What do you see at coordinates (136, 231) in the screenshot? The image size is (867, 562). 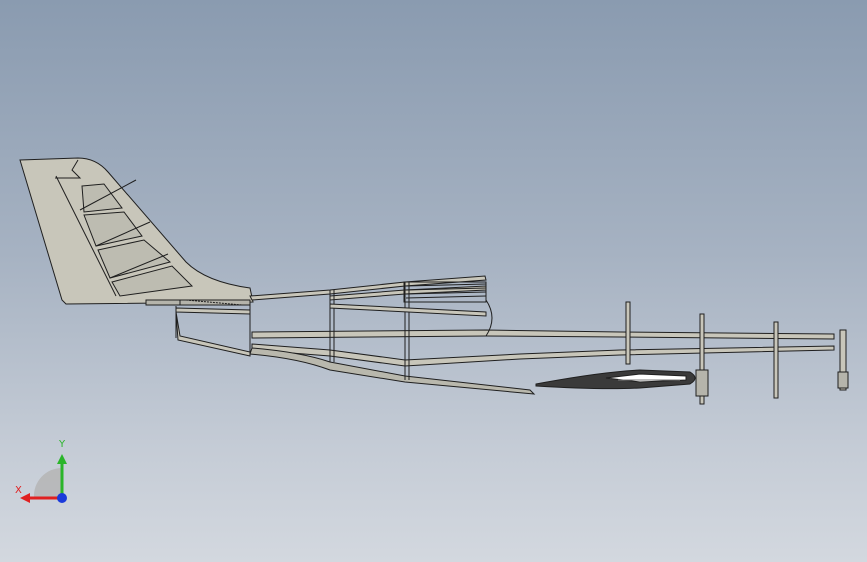 I see `vertical-tail` at bounding box center [136, 231].